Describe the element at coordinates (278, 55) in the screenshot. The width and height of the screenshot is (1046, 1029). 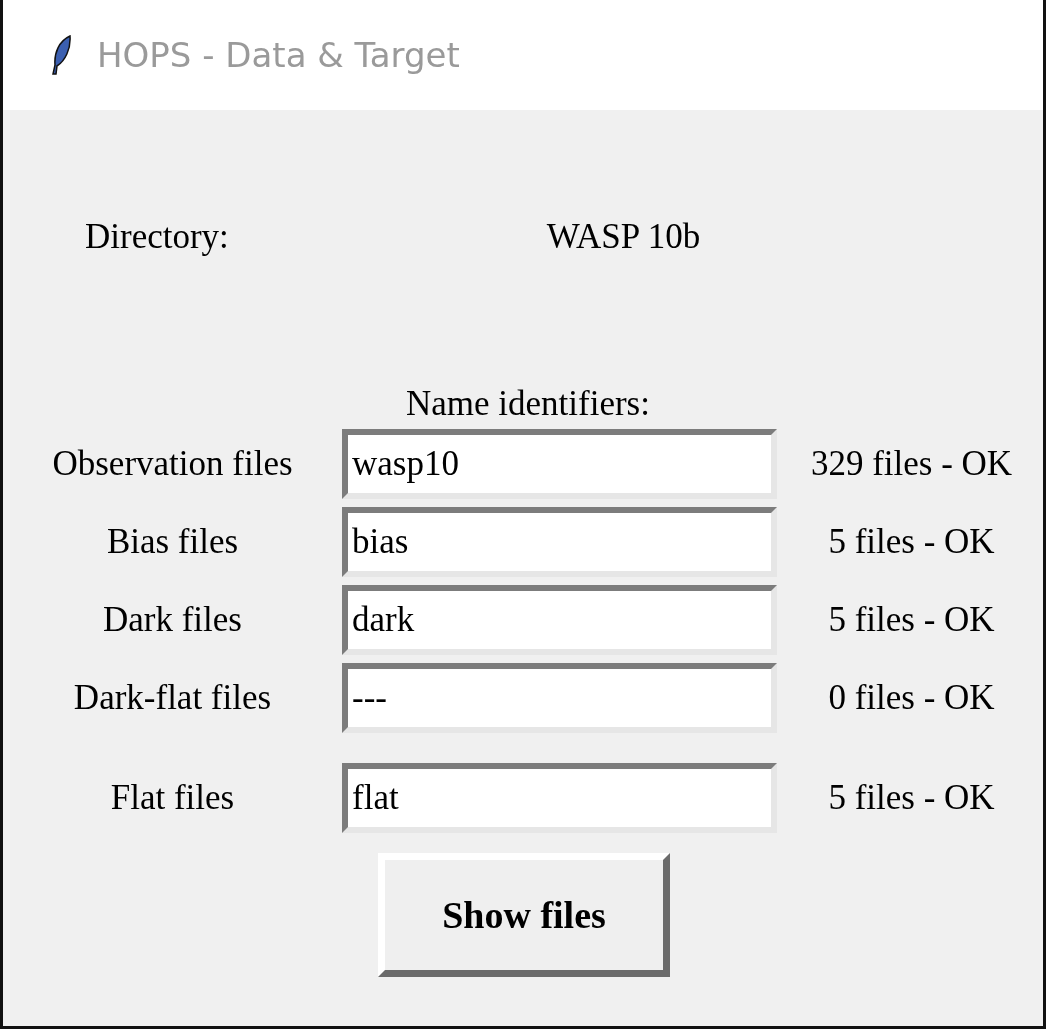
I see `window-title: HOPS - Data & Target` at that location.